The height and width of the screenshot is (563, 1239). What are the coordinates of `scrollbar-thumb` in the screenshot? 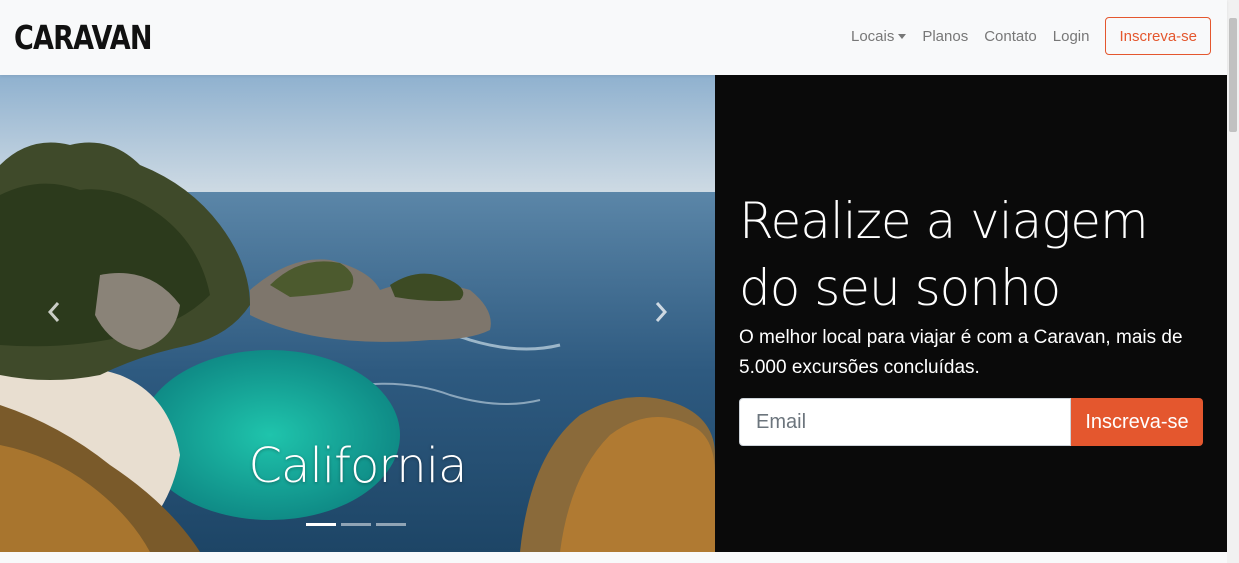 It's located at (1233, 75).